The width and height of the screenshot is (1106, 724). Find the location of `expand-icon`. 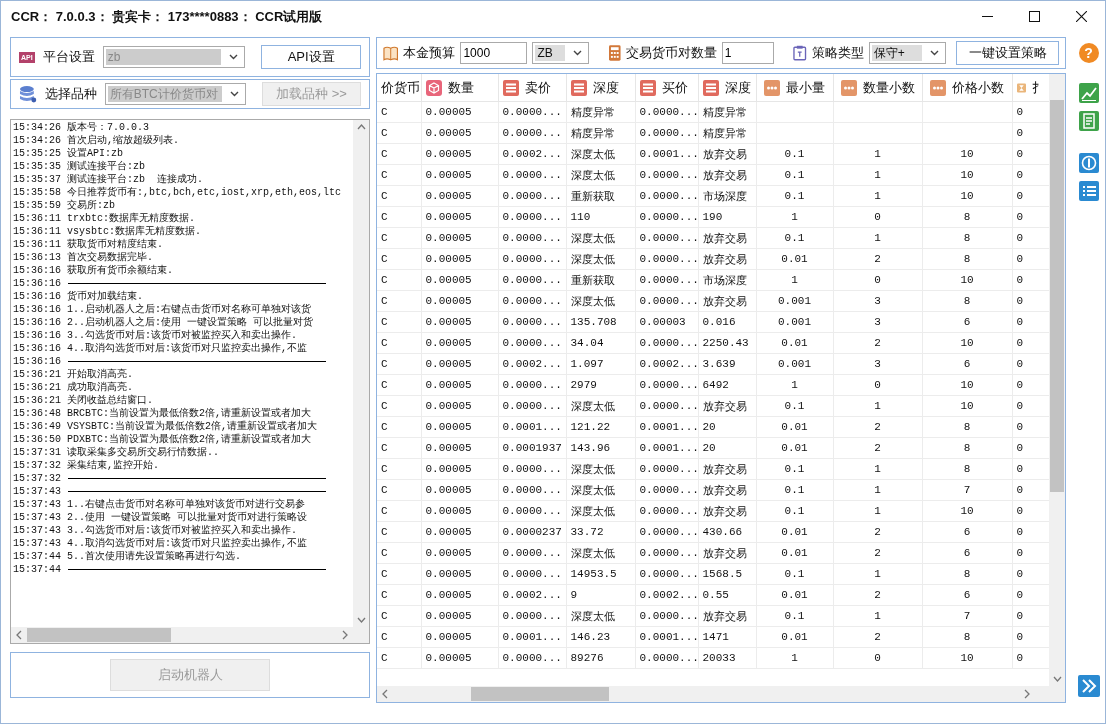

expand-icon is located at coordinates (1088, 686).